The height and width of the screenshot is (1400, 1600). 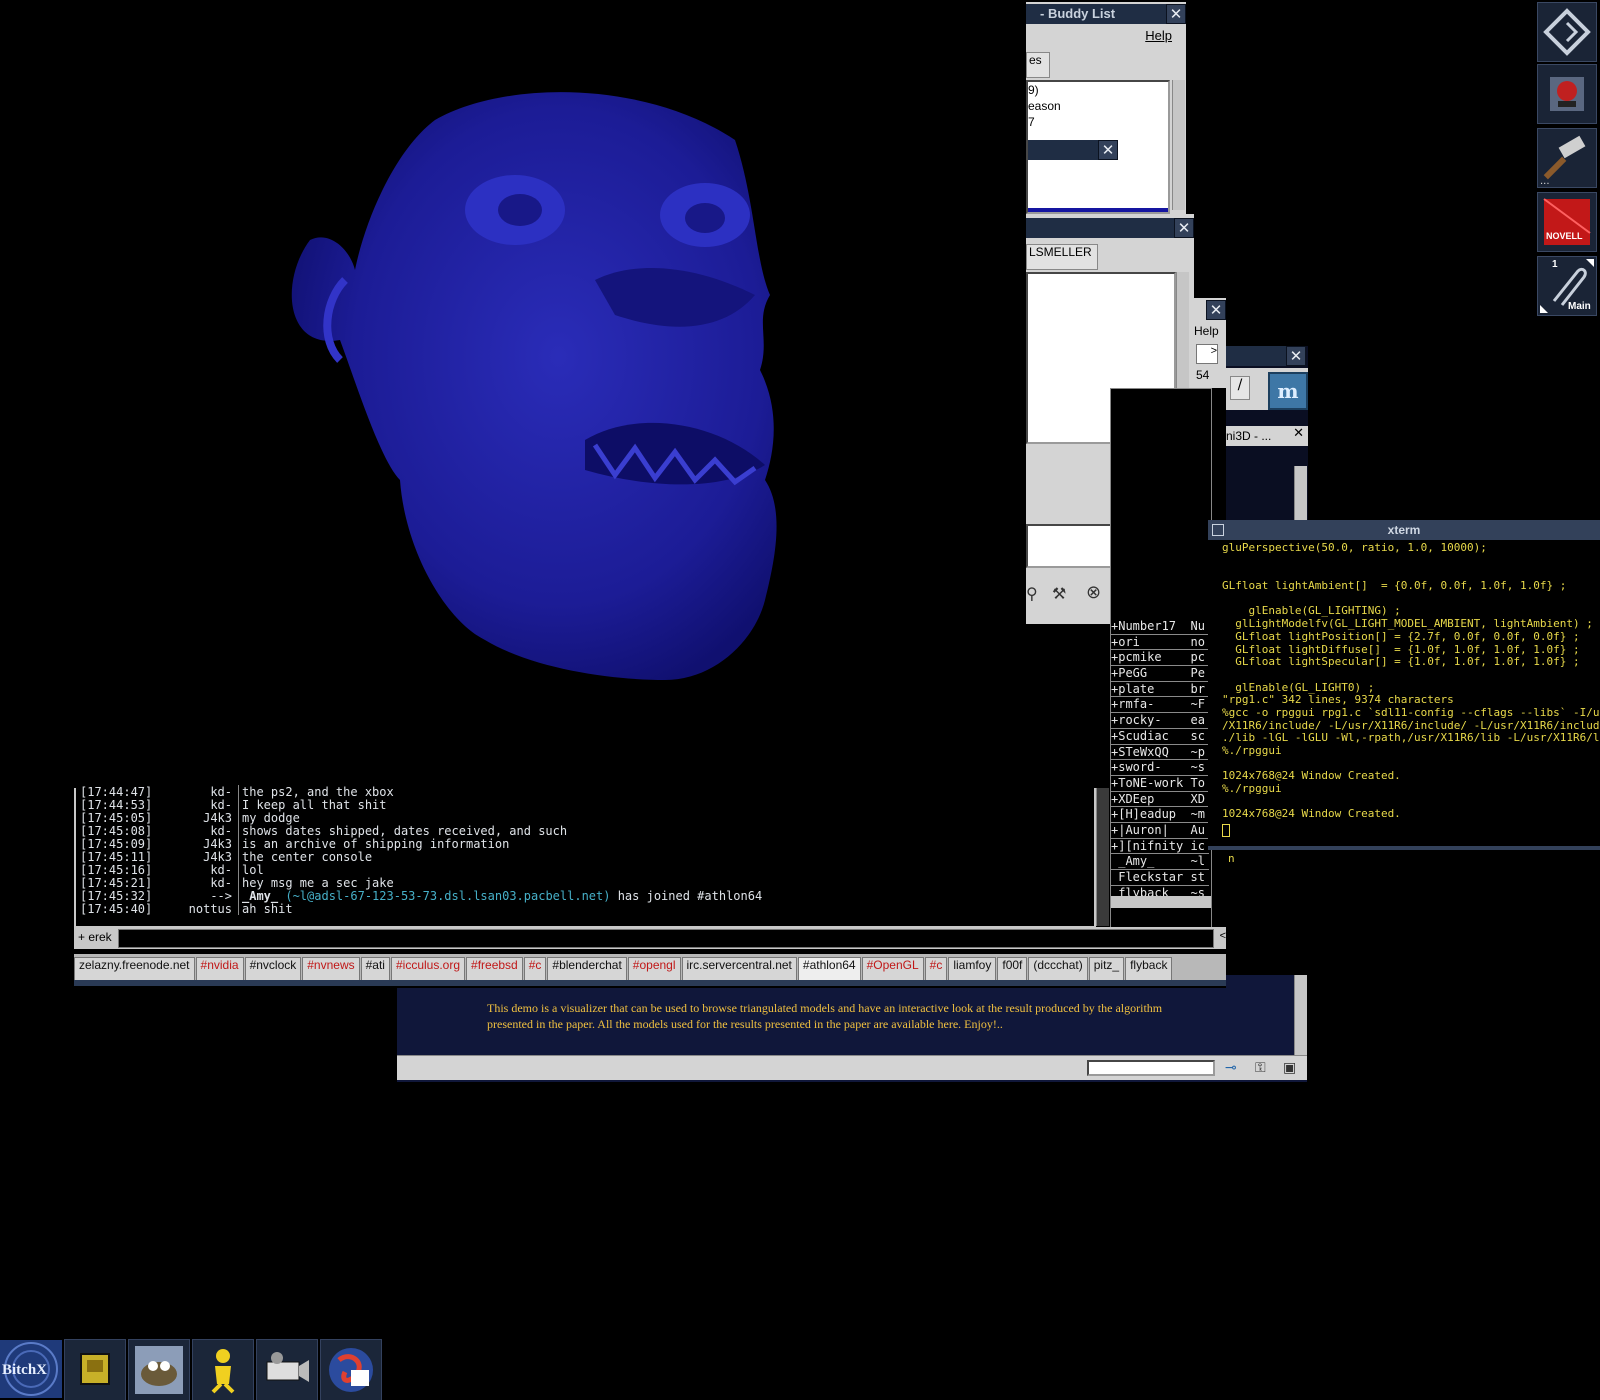 What do you see at coordinates (1098, 90) in the screenshot?
I see `buddy-row: 9)` at bounding box center [1098, 90].